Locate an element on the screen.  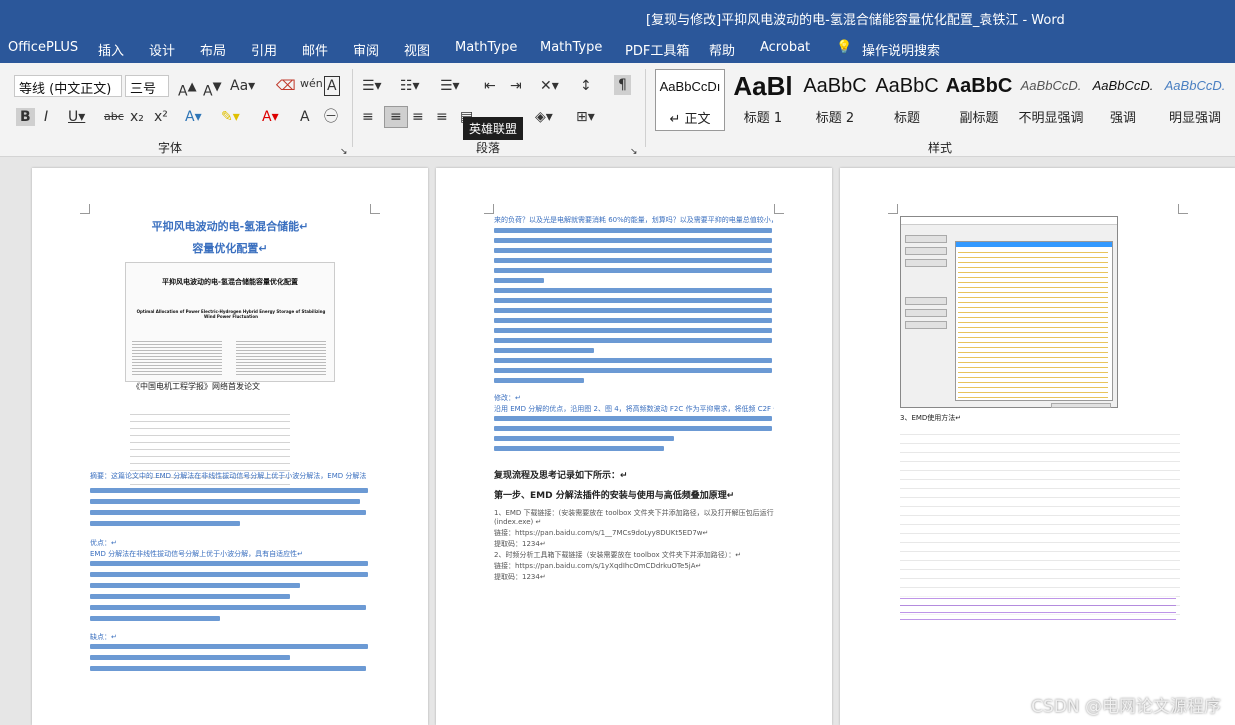
screenshot-footer-buttons is located at coordinates (1081, 405).